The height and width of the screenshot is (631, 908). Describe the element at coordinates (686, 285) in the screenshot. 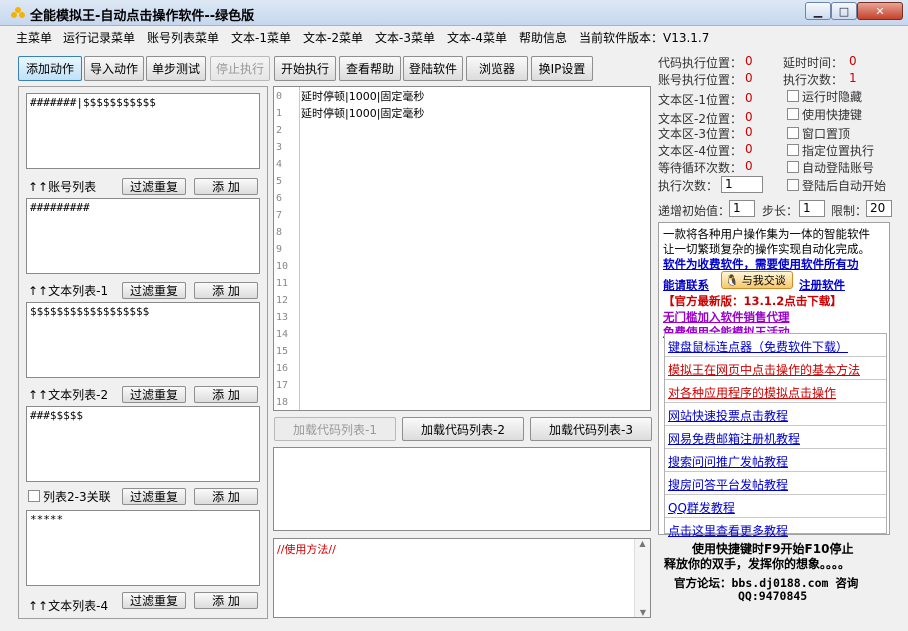

I see `contact-link: 能请联系` at that location.